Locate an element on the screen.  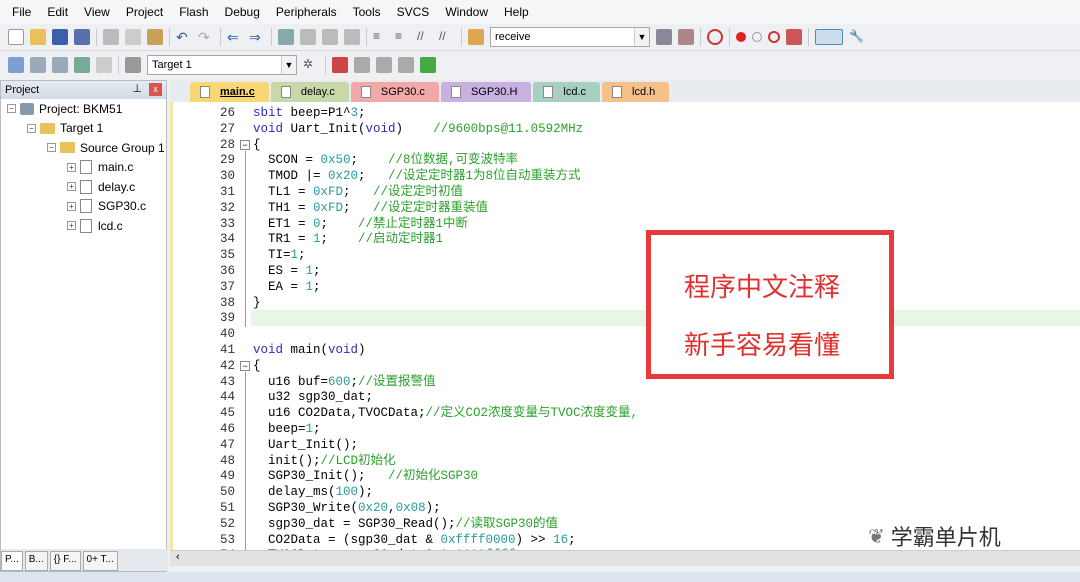
code-line: } is located at coordinates (445, 304).